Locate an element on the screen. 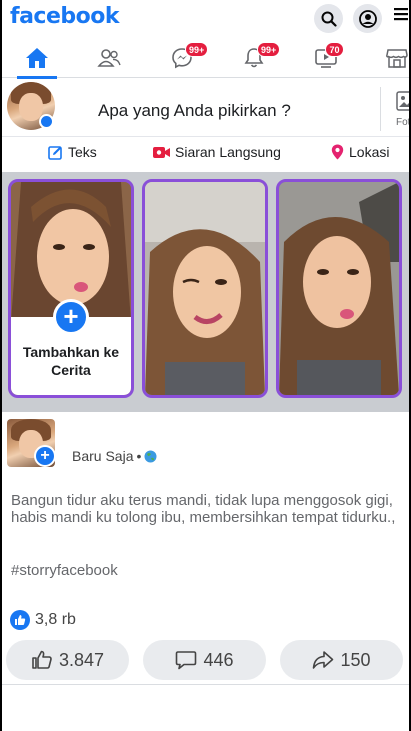 The image size is (411, 731). tab-notifications: 99+ is located at coordinates (254, 58).